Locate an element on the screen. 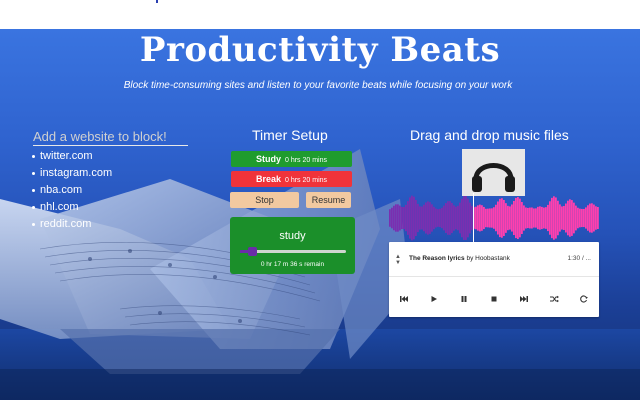 The height and width of the screenshot is (400, 640). playhead-cursor is located at coordinates (473, 218).